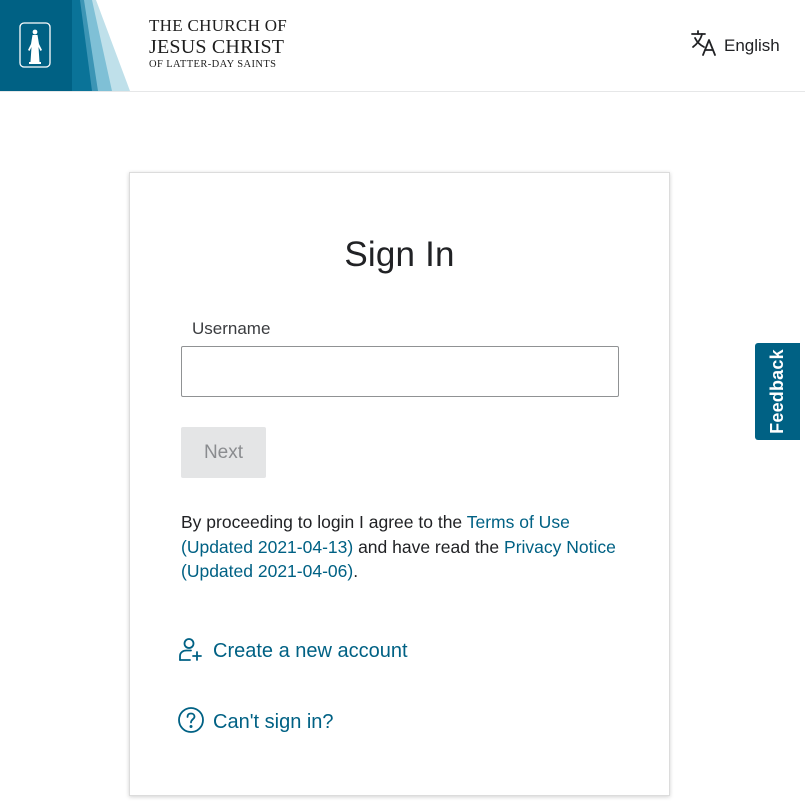 The height and width of the screenshot is (810, 805). Describe the element at coordinates (191, 722) in the screenshot. I see `question-circle-icon` at that location.